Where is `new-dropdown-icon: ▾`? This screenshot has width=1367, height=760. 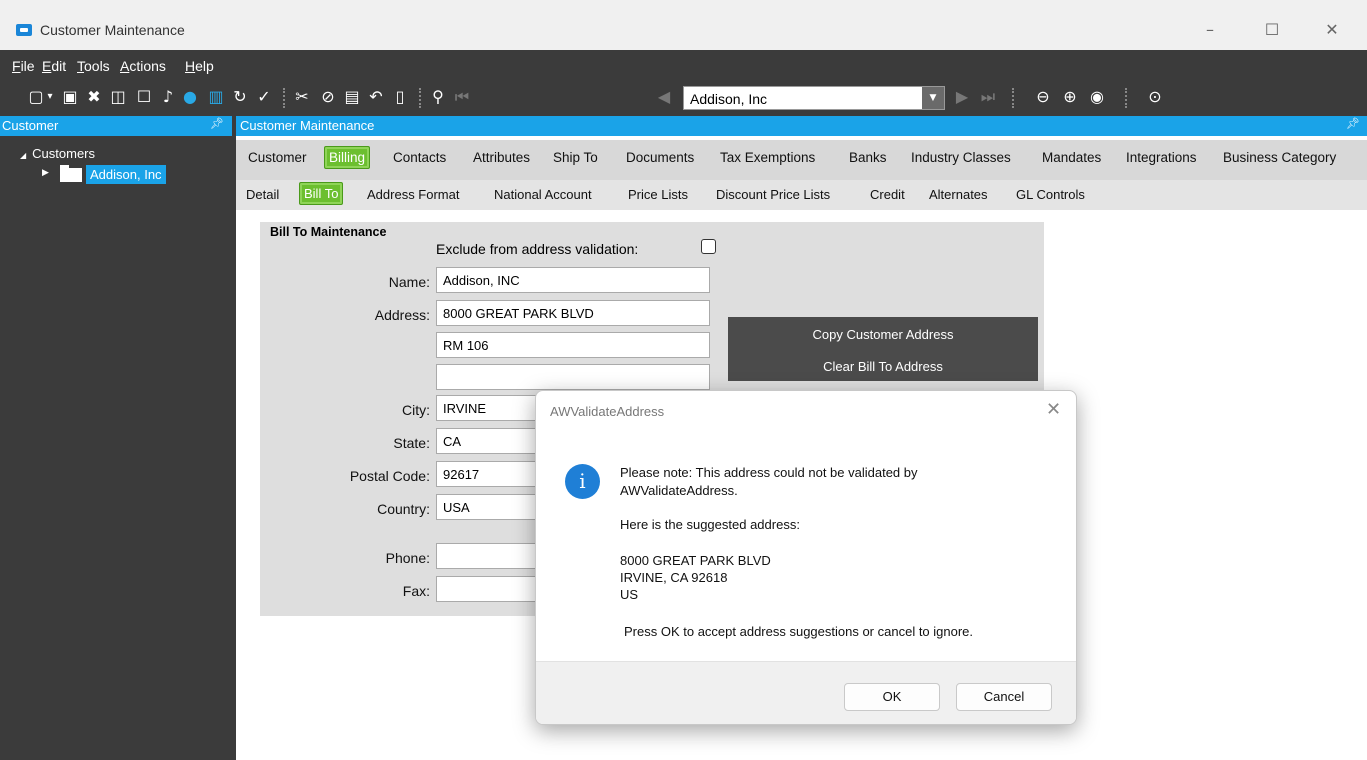
new-dropdown-icon: ▾ is located at coordinates (50, 97).